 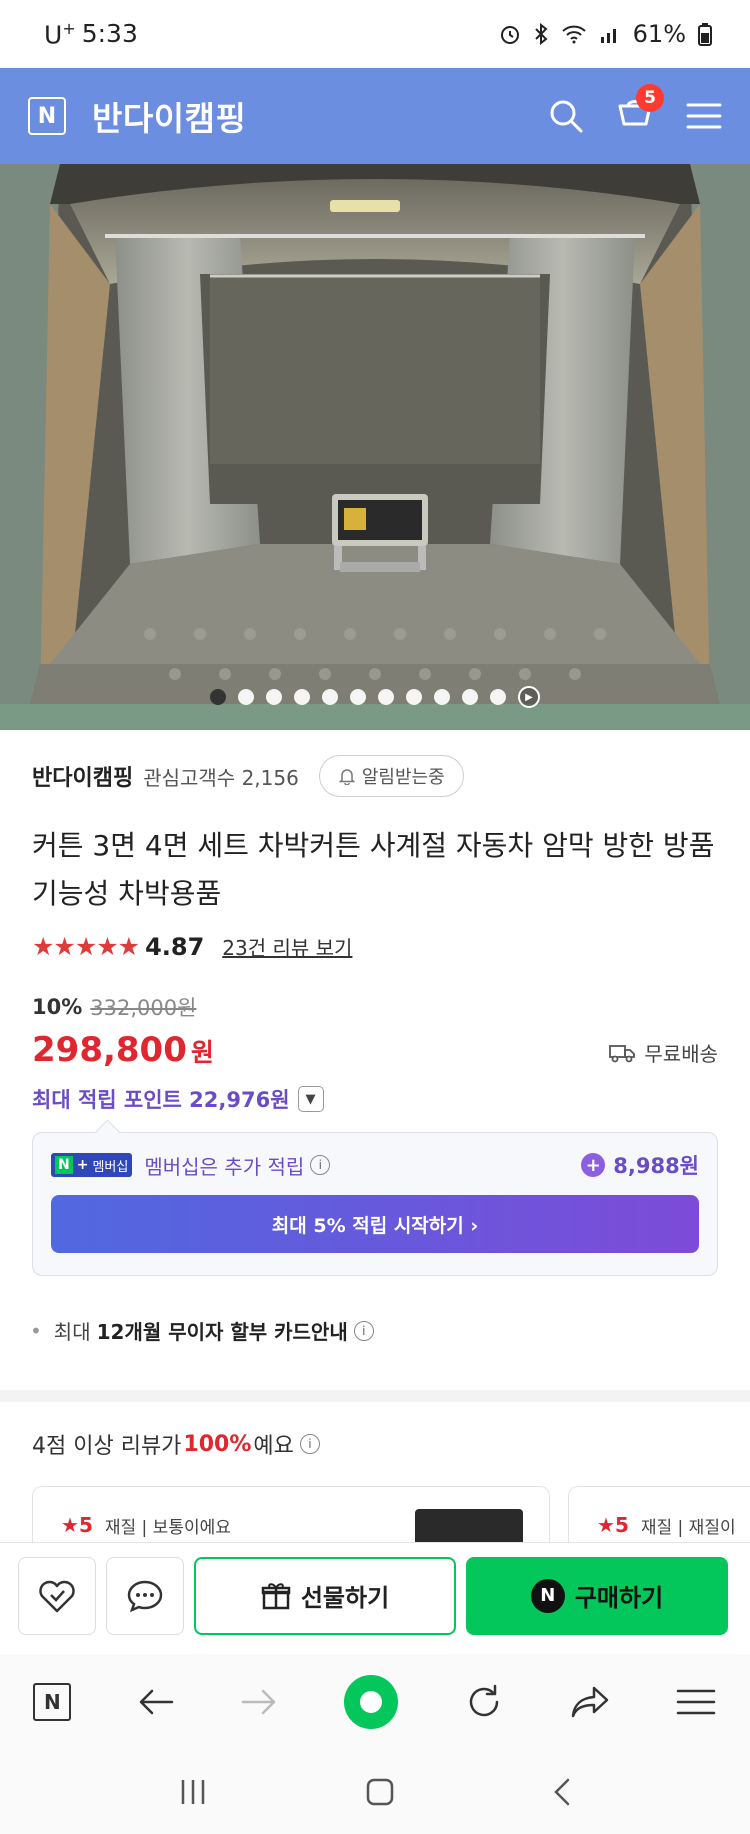 What do you see at coordinates (169, 116) in the screenshot?
I see `store-name: 반다이캠핑` at bounding box center [169, 116].